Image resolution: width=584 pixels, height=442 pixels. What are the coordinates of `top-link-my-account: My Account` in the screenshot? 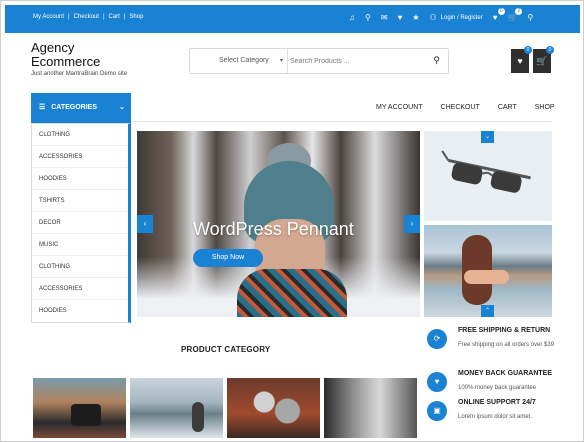 It's located at (48, 17).